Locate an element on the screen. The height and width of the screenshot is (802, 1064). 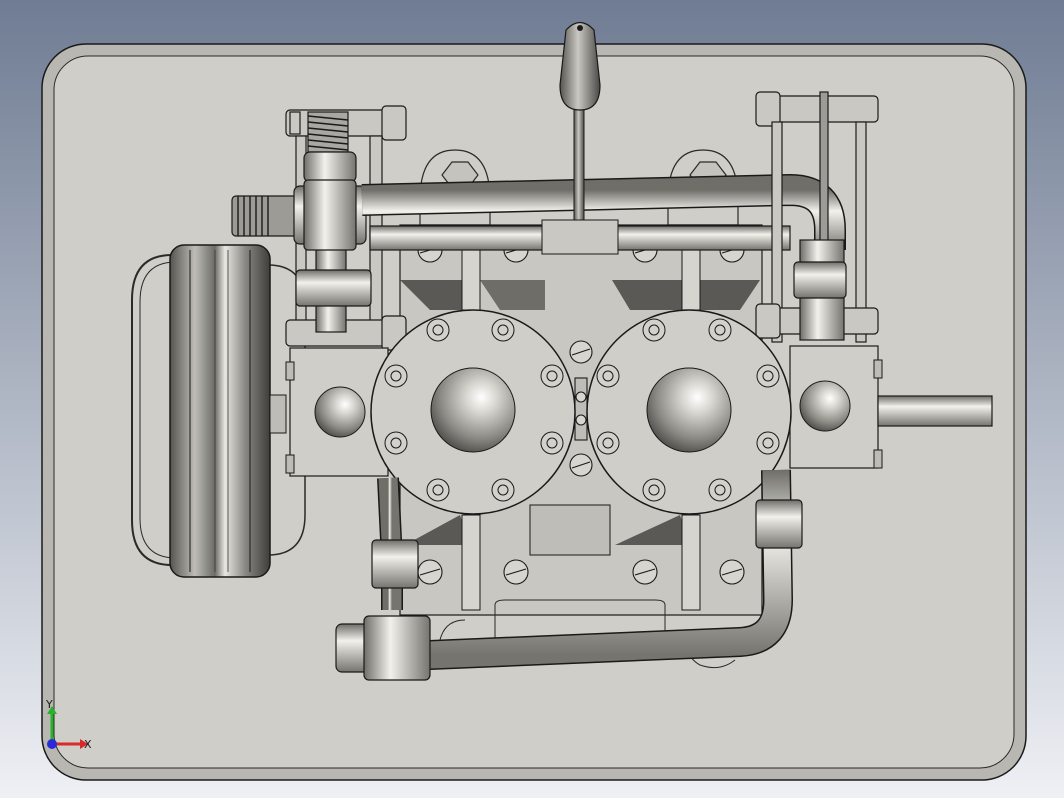
triad-y-label: Y is located at coordinates (49, 704).